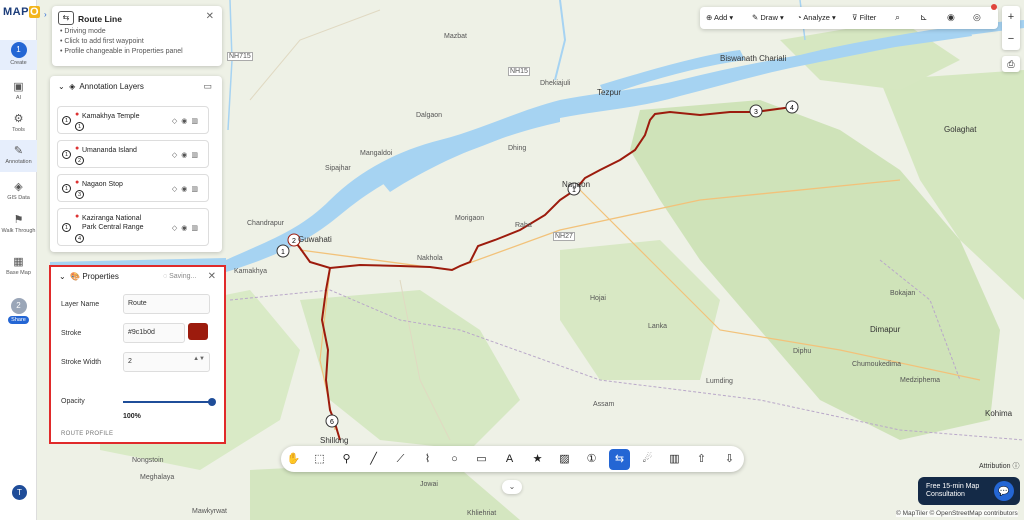 This screenshot has width=1024, height=520. I want to click on app-logo: MAPO, so click(22, 12).